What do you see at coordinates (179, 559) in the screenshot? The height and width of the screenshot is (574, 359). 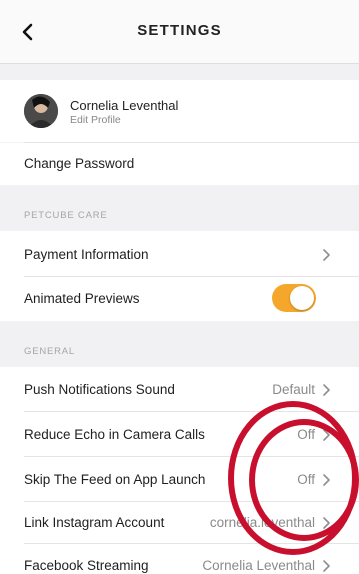 I see `facebook-streaming-row: Facebook Streaming Cornelia Leventhal` at bounding box center [179, 559].